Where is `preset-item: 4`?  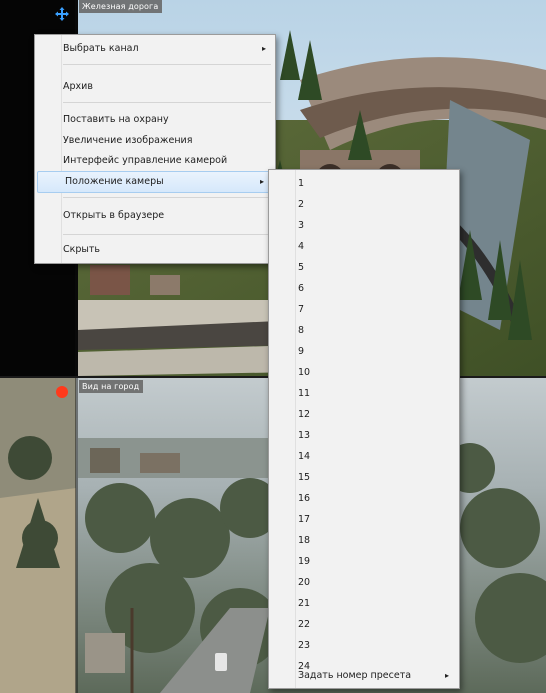 preset-item: 4 is located at coordinates (301, 246).